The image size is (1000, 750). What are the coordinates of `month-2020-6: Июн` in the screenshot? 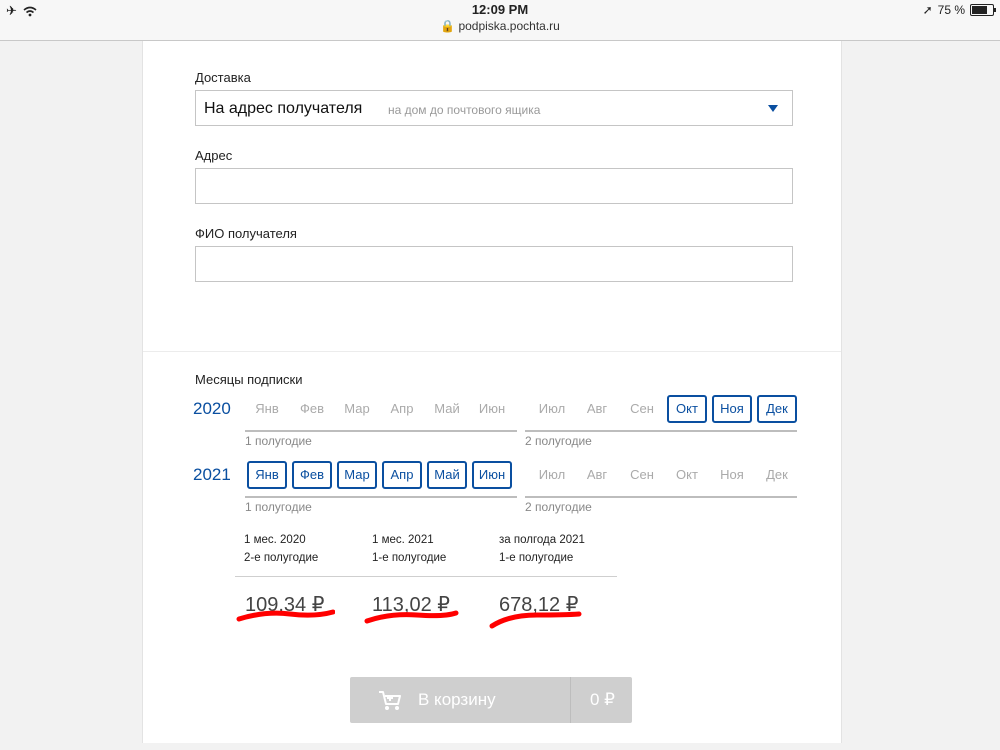 It's located at (492, 409).